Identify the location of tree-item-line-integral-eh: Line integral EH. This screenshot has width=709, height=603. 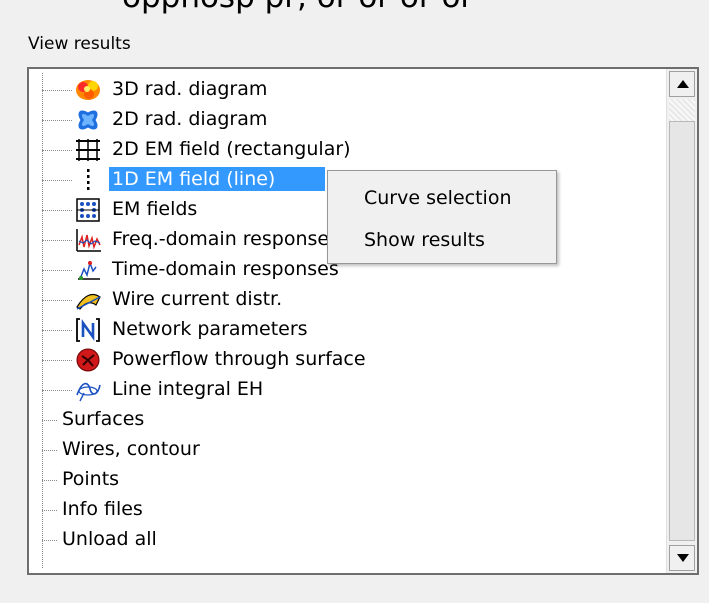
(339, 390).